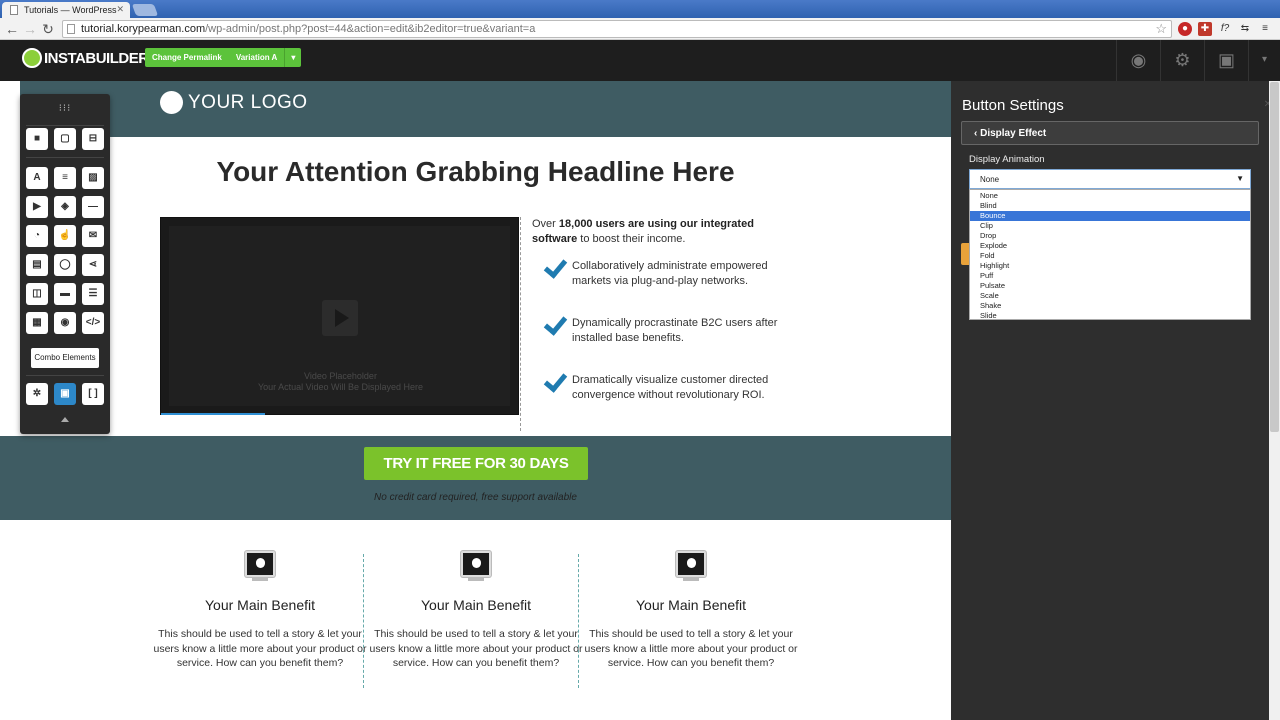 The width and height of the screenshot is (1280, 720). I want to click on option-none: None, so click(1110, 196).